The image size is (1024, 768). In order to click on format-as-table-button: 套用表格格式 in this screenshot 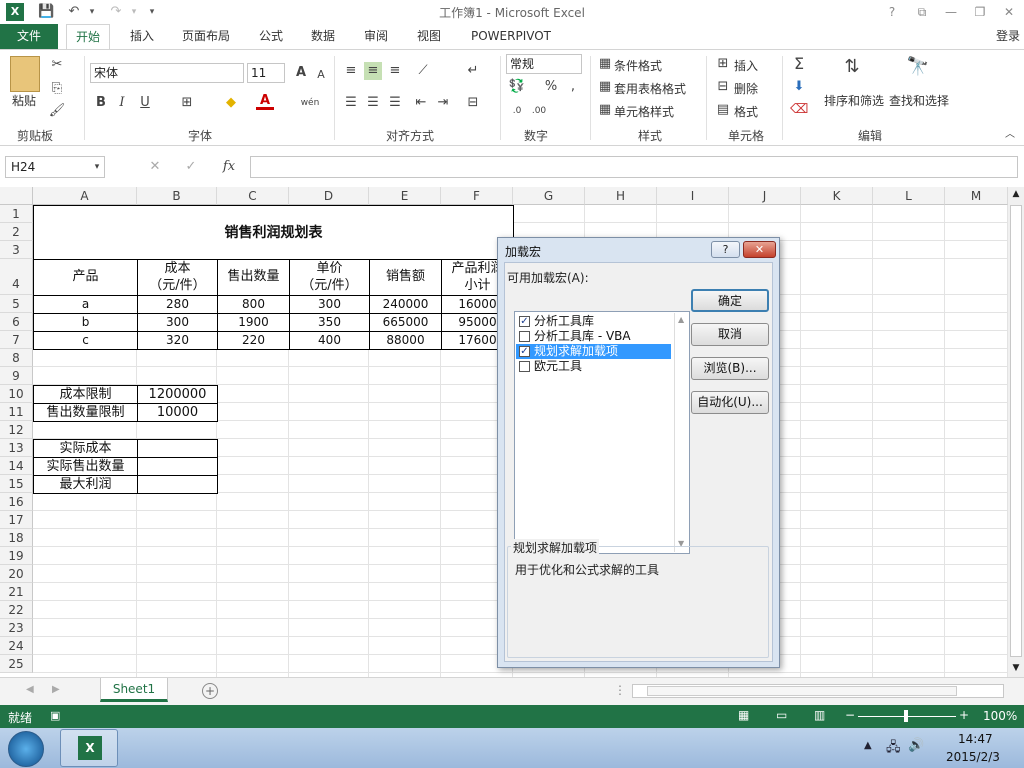, I will do `click(650, 88)`.